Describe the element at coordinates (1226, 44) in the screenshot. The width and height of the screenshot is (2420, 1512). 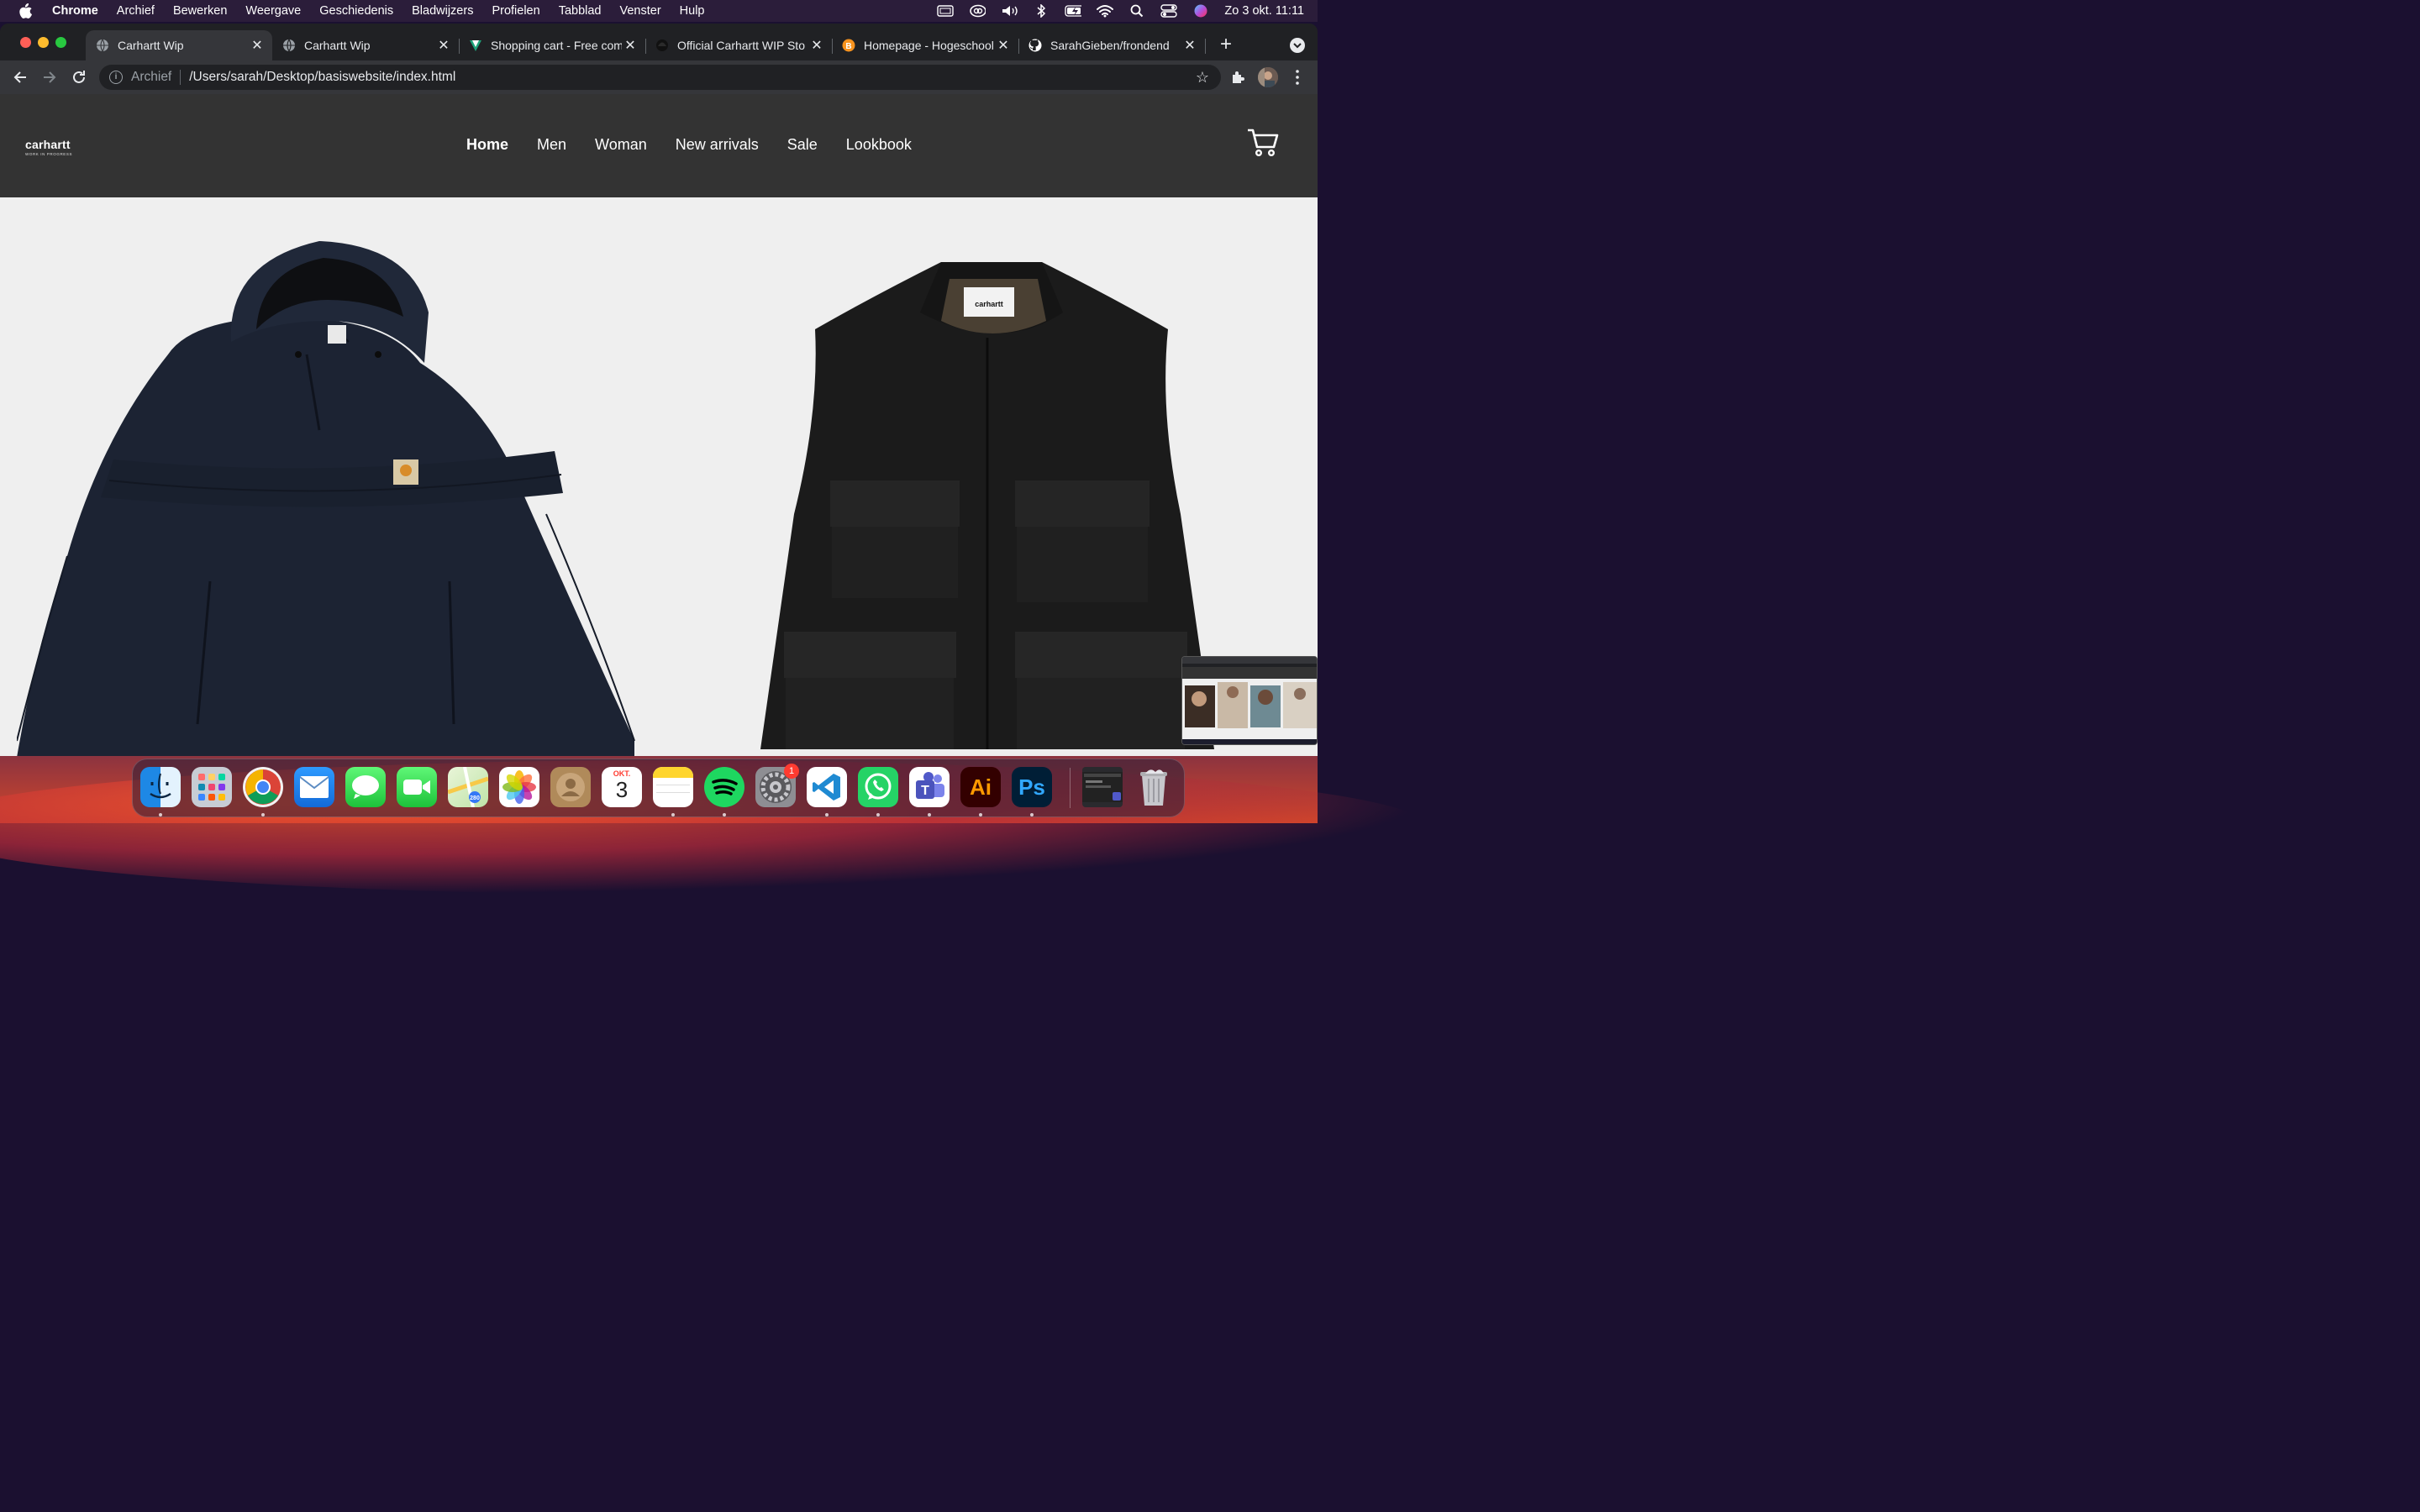
I see `new-tab-button: +` at that location.